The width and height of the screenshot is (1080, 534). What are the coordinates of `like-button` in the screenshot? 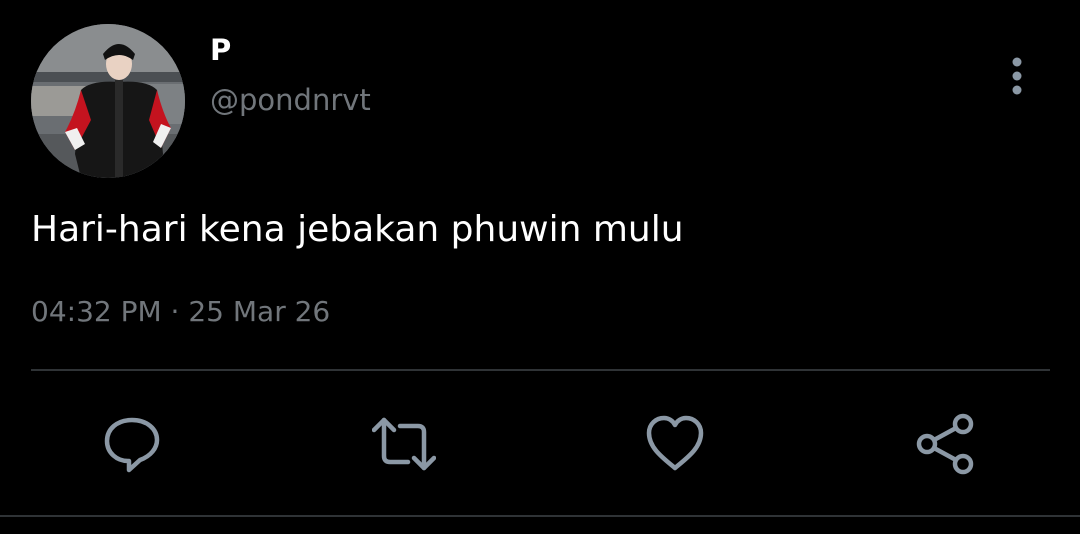 It's located at (675, 444).